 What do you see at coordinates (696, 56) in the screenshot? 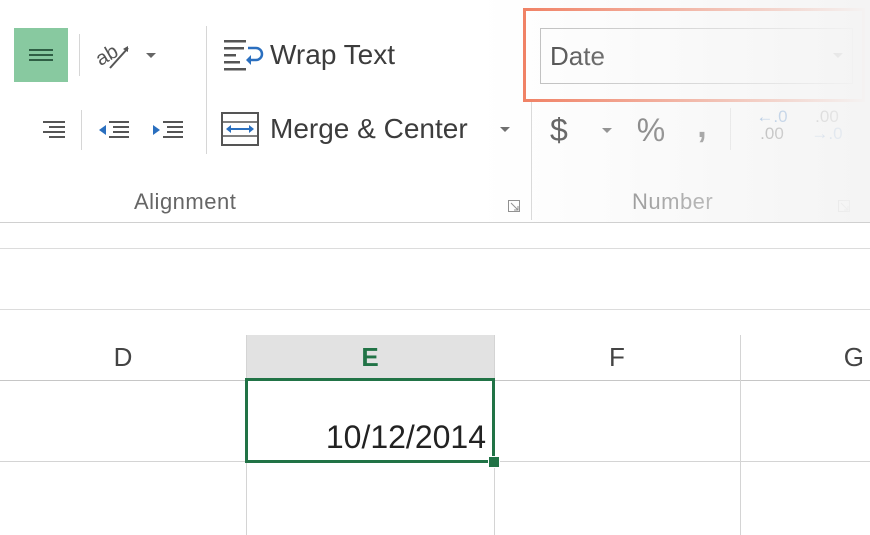
I see `number-format-dropdown: Date` at bounding box center [696, 56].